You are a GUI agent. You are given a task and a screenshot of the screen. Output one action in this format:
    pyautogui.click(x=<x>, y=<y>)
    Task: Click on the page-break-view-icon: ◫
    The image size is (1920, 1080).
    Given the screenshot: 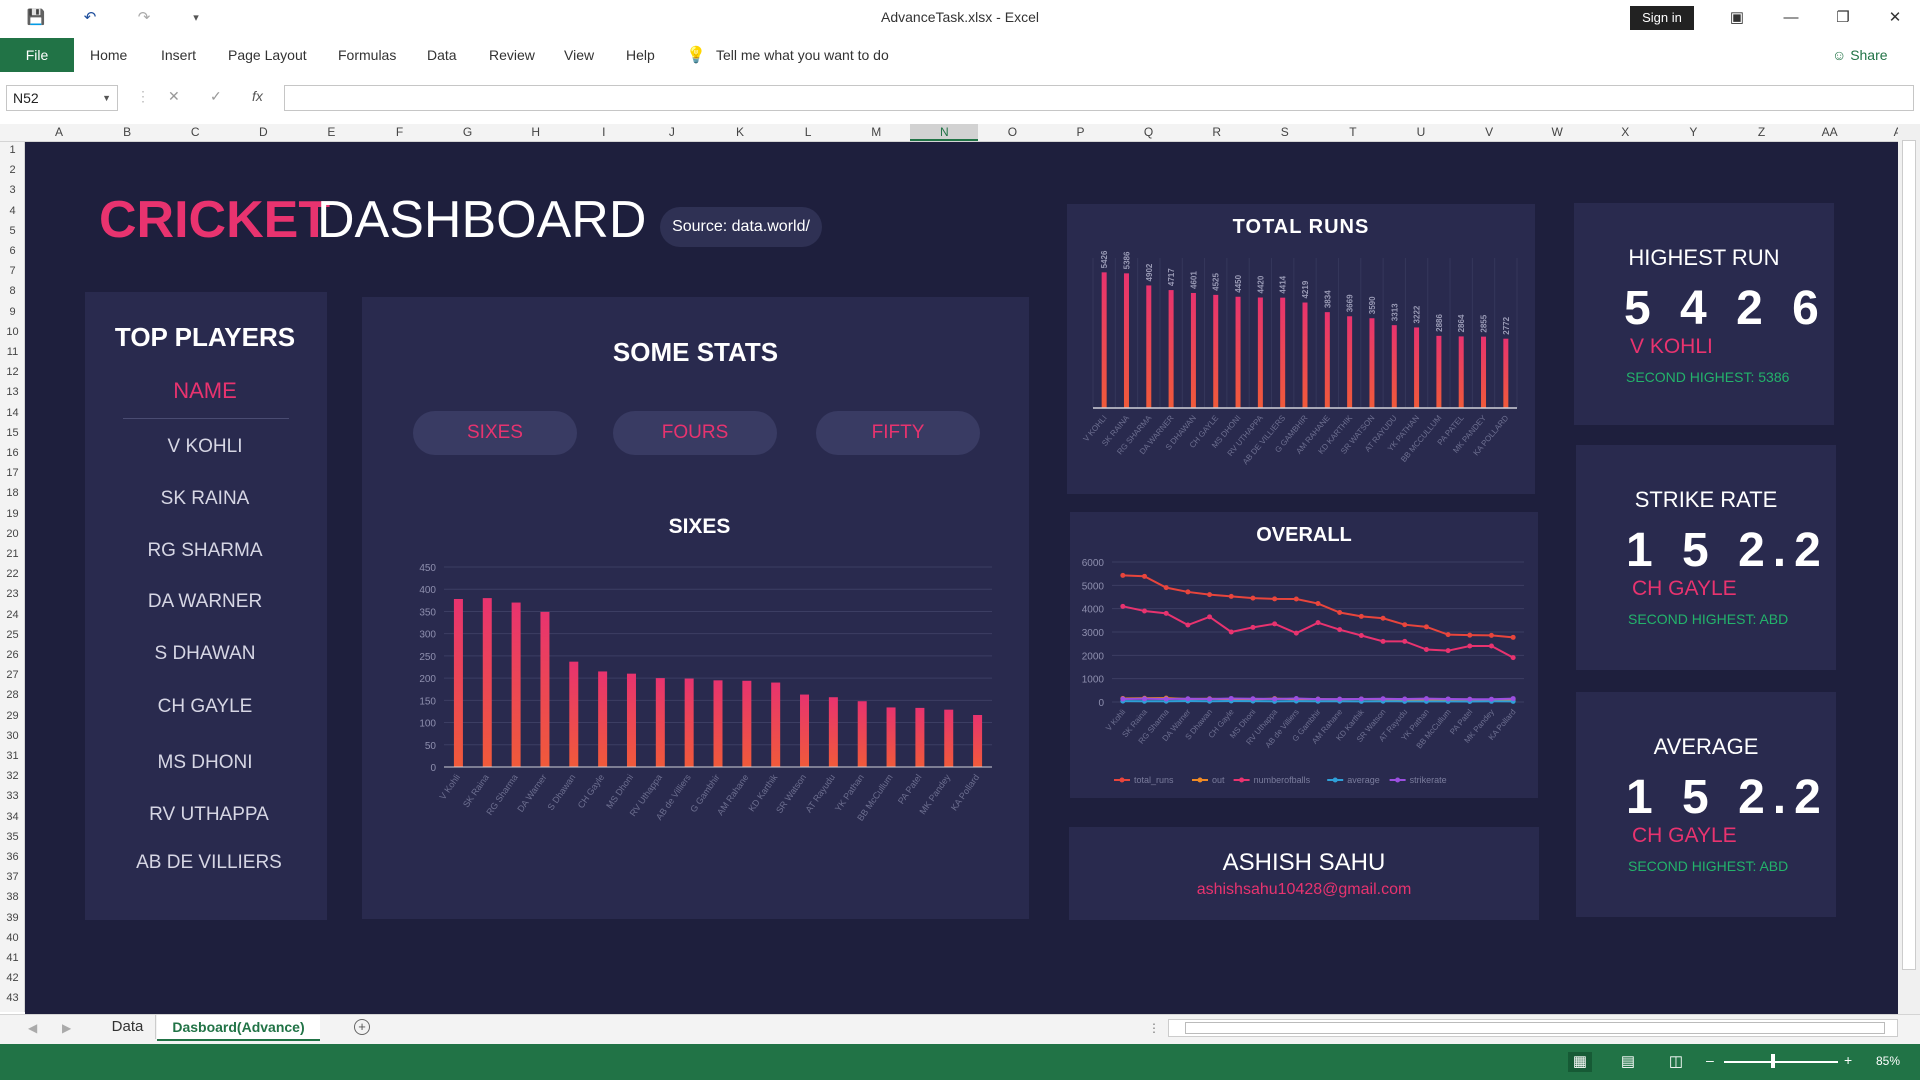 What is the action you would take?
    pyautogui.click(x=1676, y=1062)
    